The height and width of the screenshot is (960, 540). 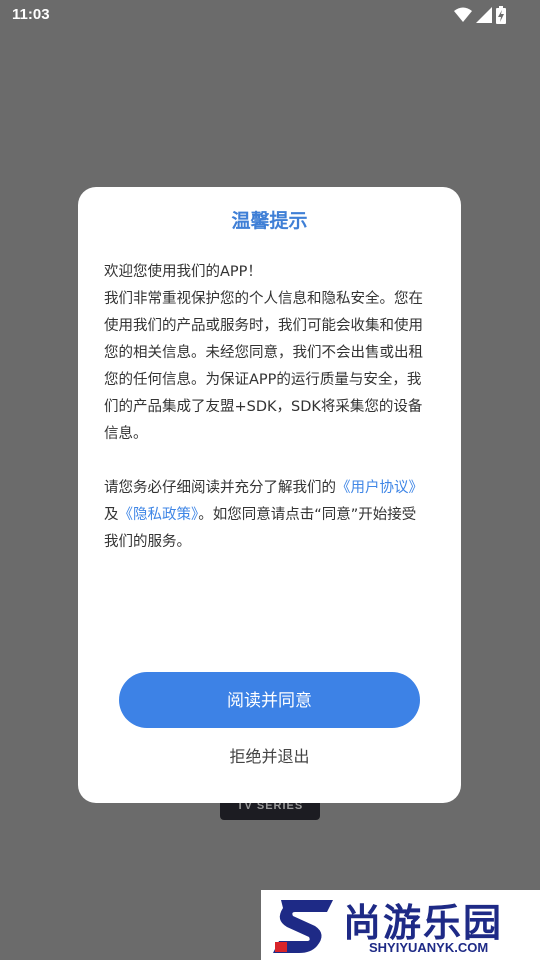 What do you see at coordinates (269, 221) in the screenshot?
I see `dialog-title: 温馨提示` at bounding box center [269, 221].